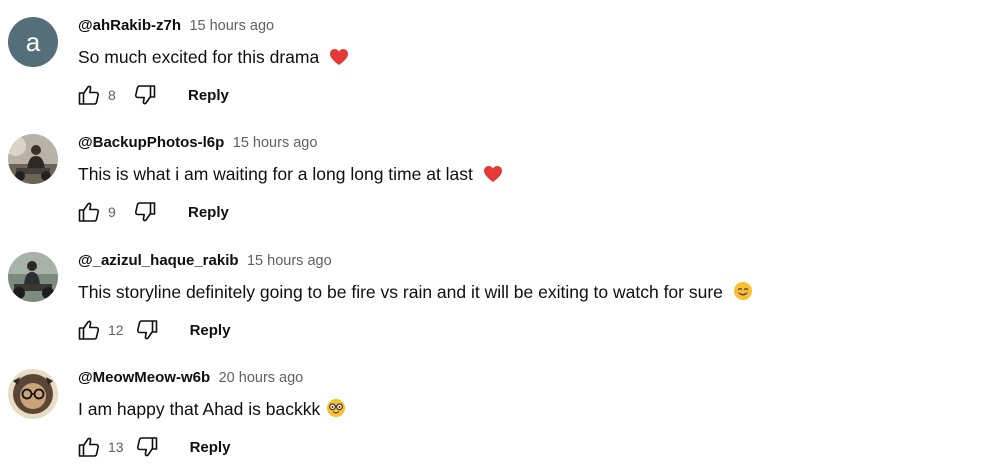 The width and height of the screenshot is (1006, 475). I want to click on comment-actions: 9 Reply, so click(152, 212).